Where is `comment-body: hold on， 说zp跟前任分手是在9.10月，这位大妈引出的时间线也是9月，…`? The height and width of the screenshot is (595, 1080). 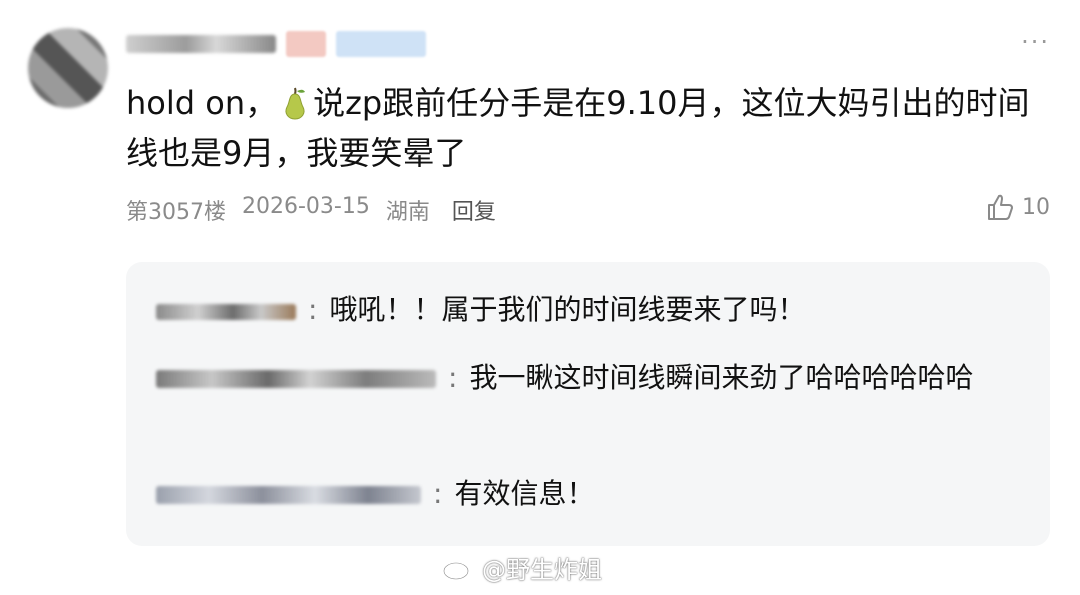
comment-body: hold on， 说zp跟前任分手是在9.10月，这位大妈引出的时间线也是9月，… is located at coordinates (586, 128).